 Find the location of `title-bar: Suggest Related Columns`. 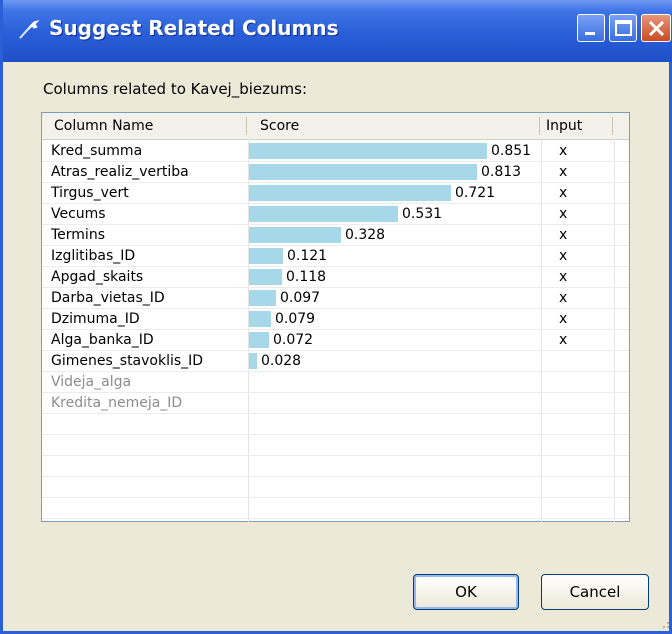

title-bar: Suggest Related Columns is located at coordinates (337, 31).